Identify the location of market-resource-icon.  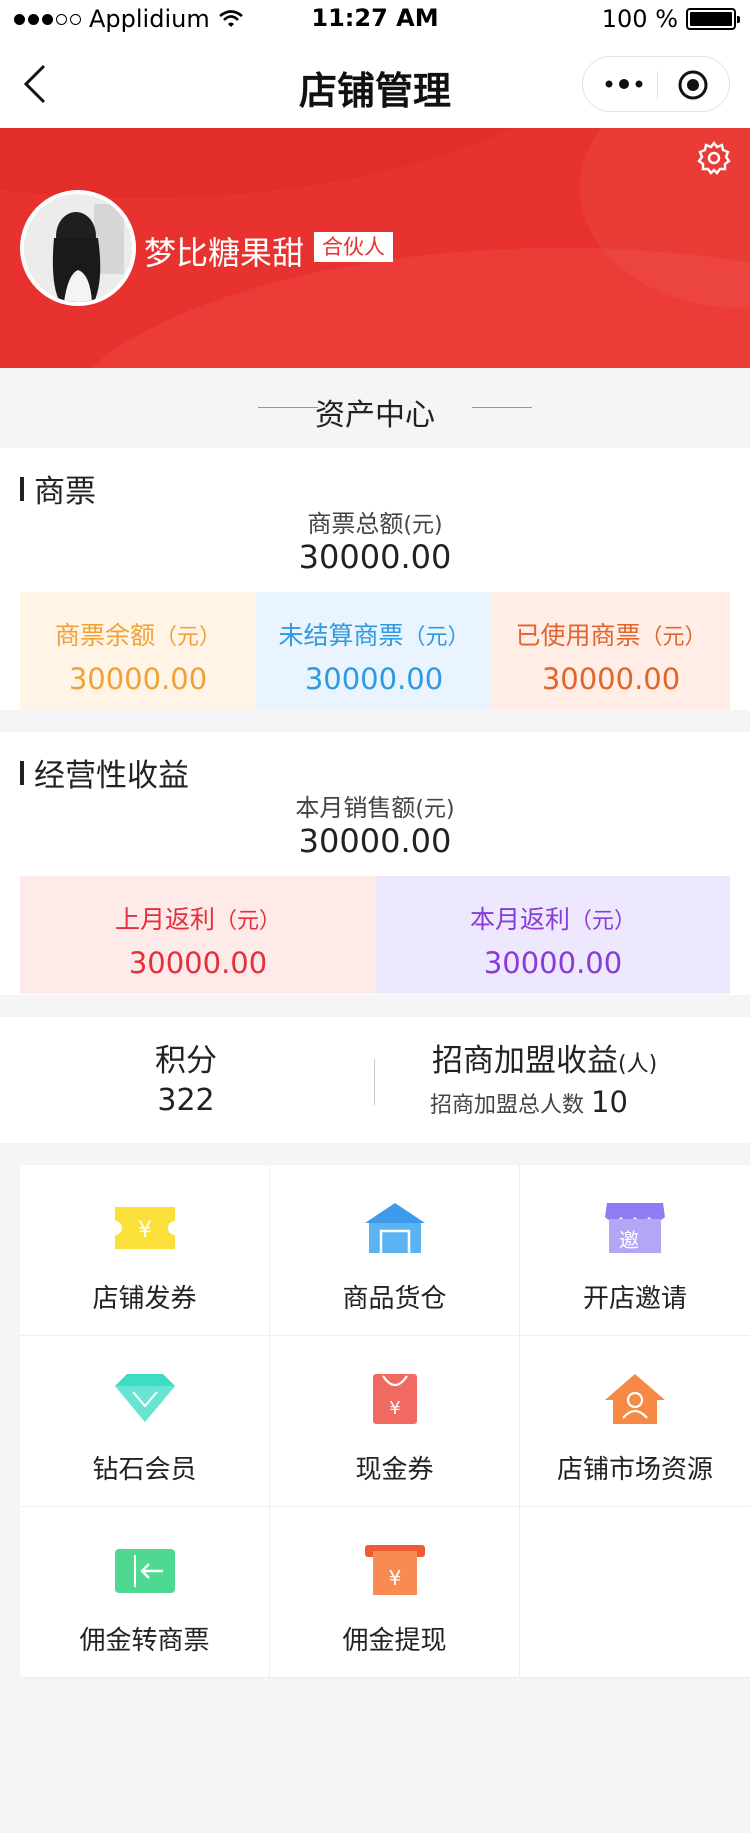
(635, 1399).